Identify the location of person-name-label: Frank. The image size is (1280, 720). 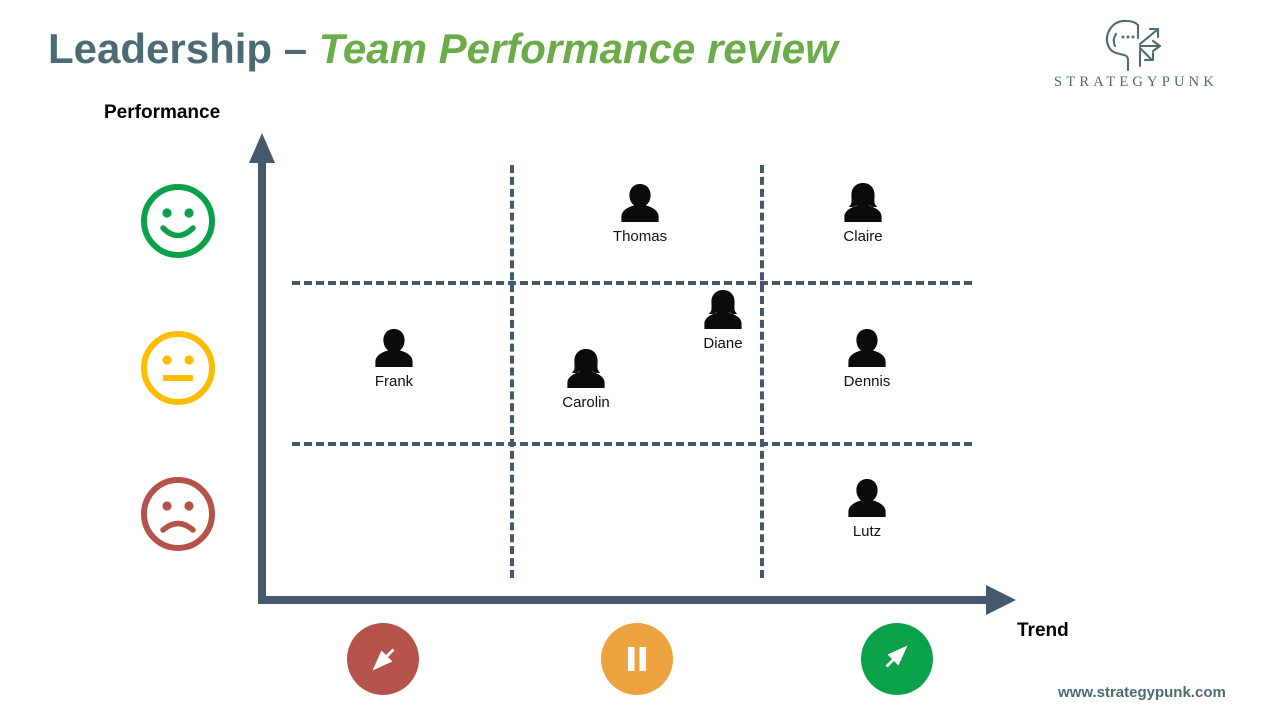
(394, 381).